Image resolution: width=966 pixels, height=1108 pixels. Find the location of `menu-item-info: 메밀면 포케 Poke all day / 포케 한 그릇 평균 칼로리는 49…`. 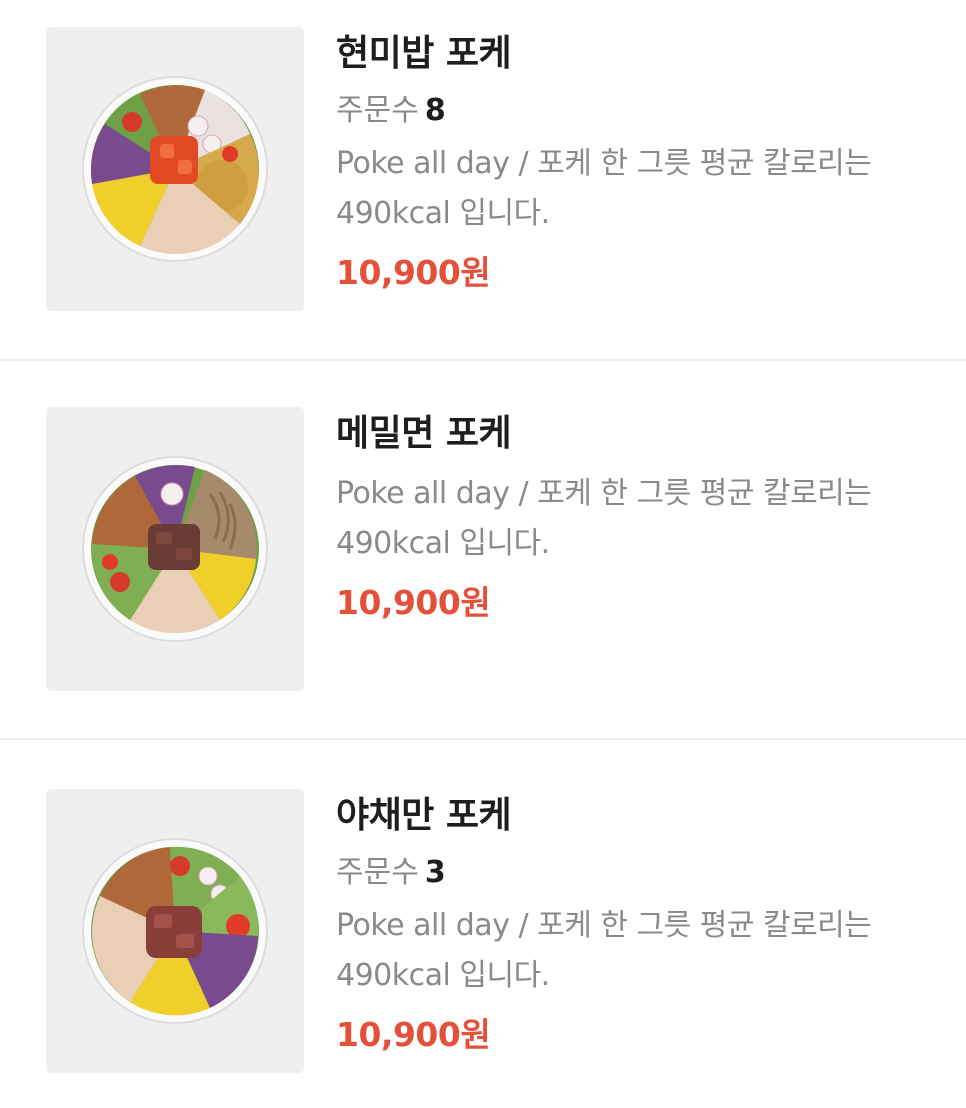

menu-item-info: 메밀면 포케 Poke all day / 포케 한 그릇 평균 칼로리는 49… is located at coordinates (636, 516).